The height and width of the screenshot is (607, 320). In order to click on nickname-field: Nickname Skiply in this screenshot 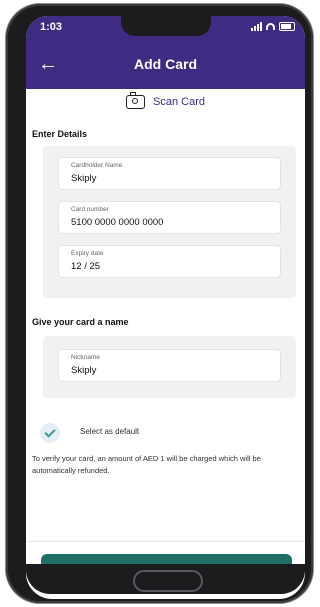, I will do `click(169, 365)`.